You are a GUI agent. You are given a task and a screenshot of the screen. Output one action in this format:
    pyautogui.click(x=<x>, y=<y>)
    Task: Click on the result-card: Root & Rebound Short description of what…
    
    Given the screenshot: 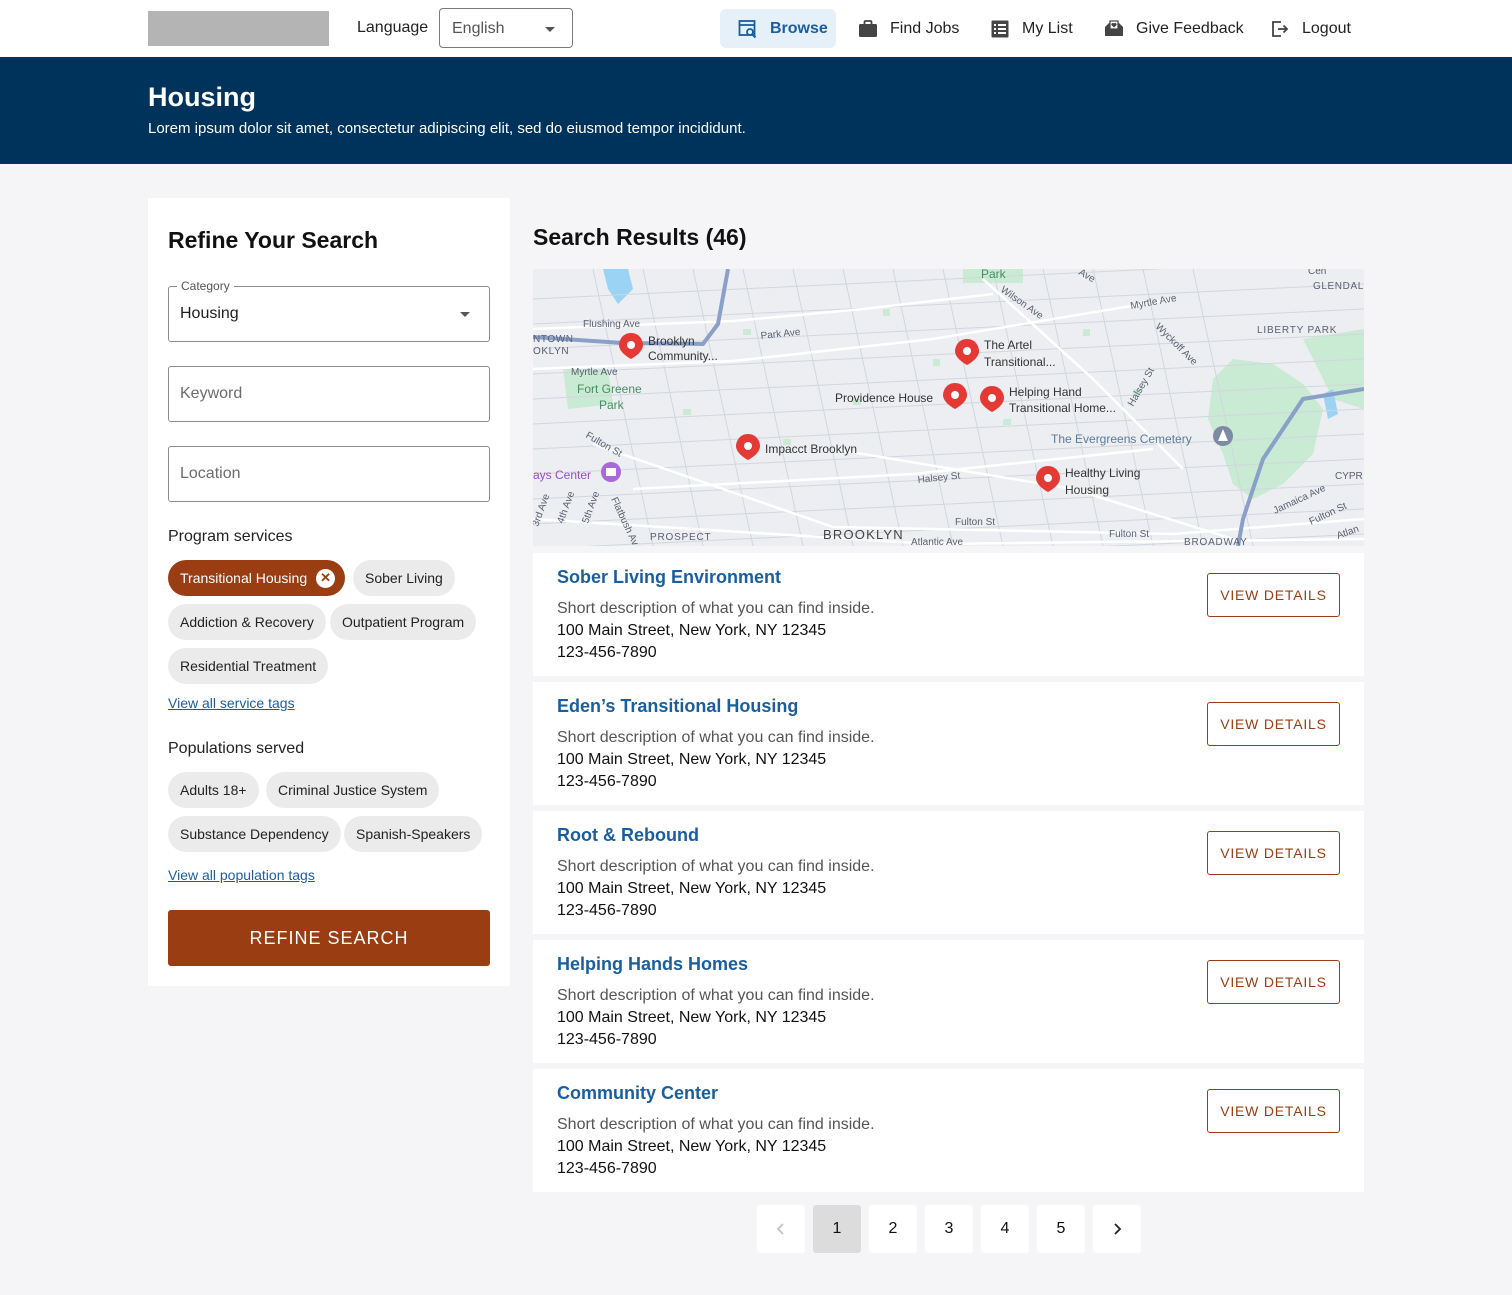 What is the action you would take?
    pyautogui.click(x=948, y=872)
    